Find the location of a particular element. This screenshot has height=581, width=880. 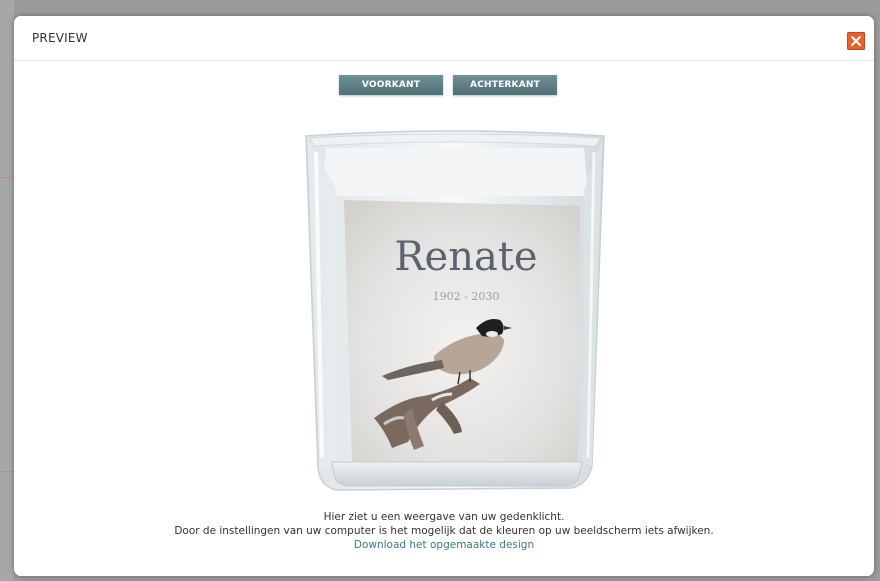

tab-achterkant: ACHTERKANT is located at coordinates (505, 85).